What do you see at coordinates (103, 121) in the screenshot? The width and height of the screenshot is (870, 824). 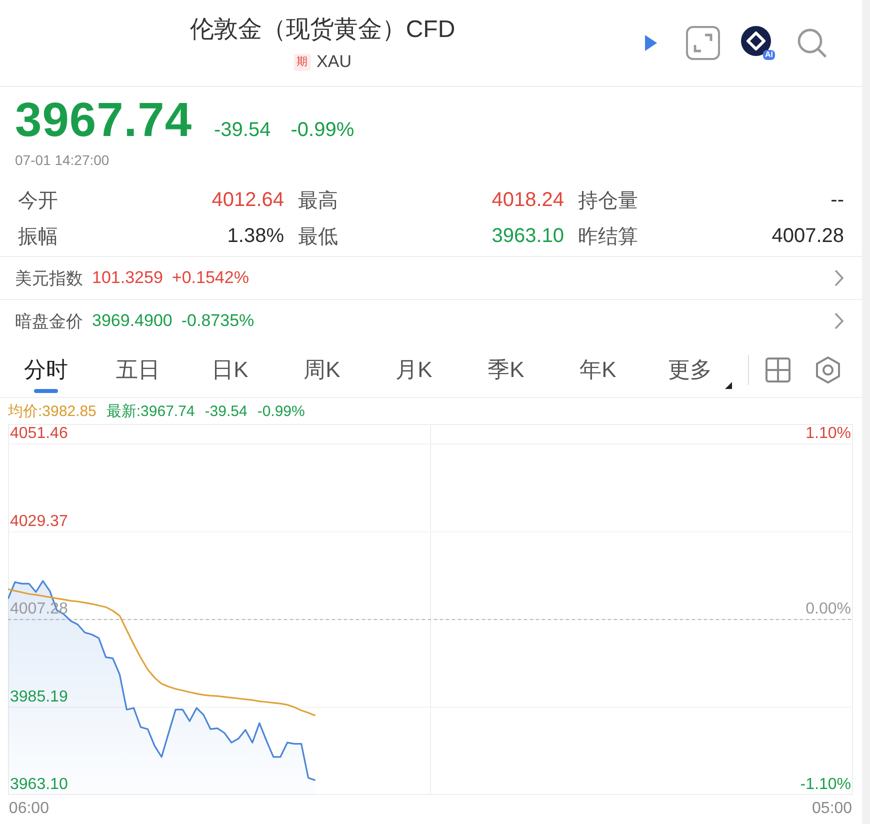 I see `last-price: 3967.74` at bounding box center [103, 121].